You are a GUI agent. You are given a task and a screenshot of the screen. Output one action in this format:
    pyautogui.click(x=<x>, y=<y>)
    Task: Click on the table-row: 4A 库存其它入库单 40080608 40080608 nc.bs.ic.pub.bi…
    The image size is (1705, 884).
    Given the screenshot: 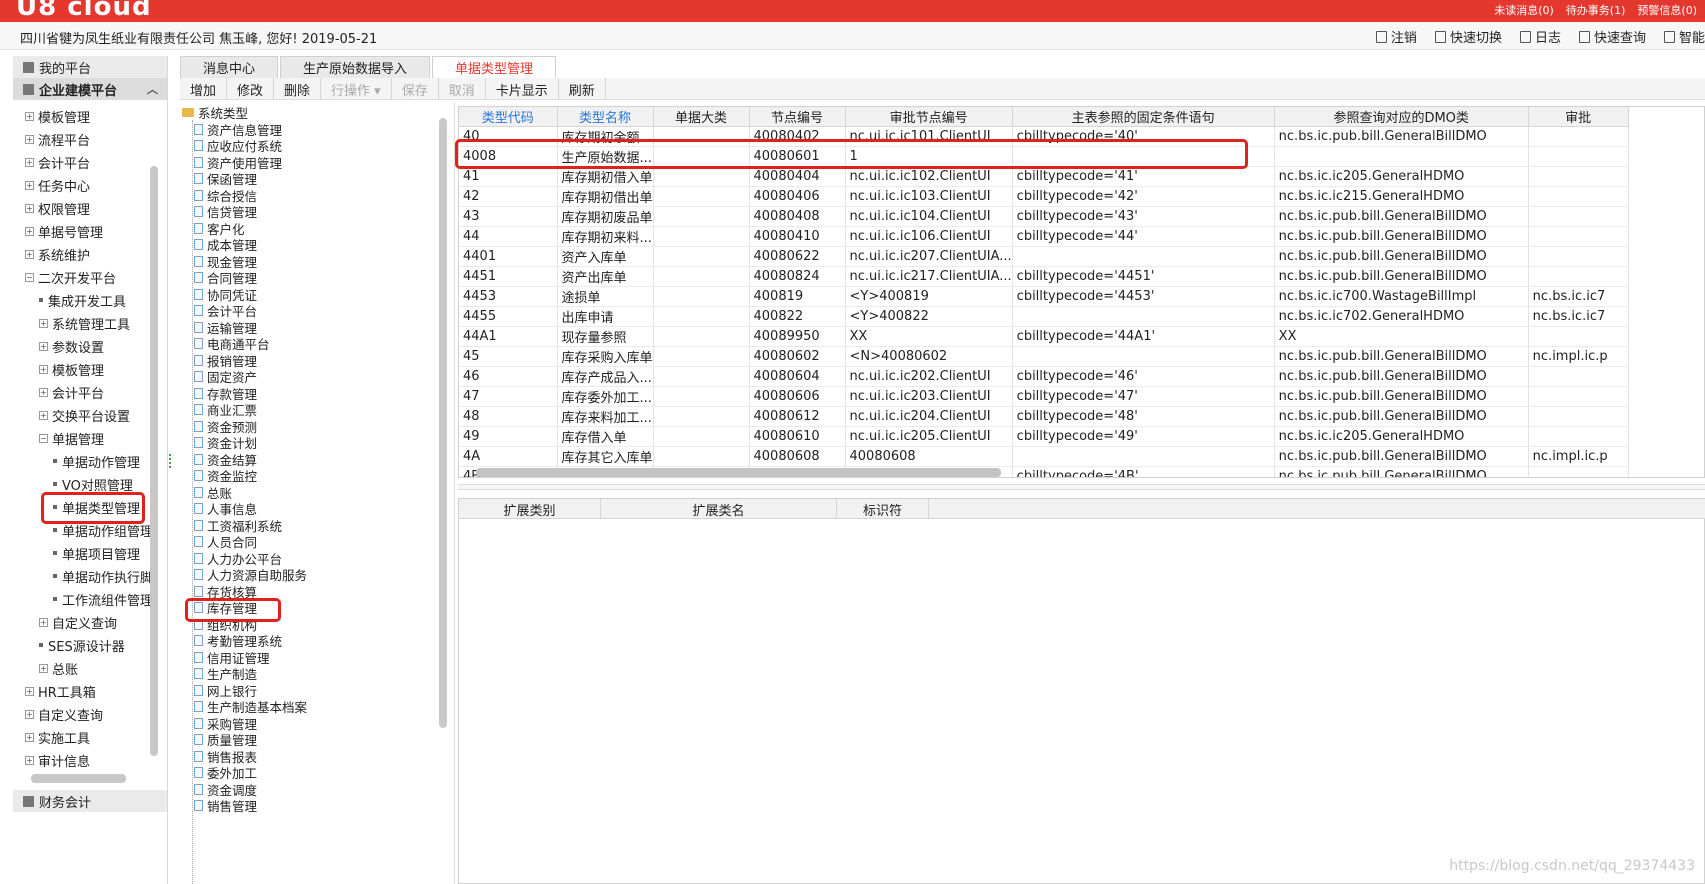 What is the action you would take?
    pyautogui.click(x=1044, y=456)
    